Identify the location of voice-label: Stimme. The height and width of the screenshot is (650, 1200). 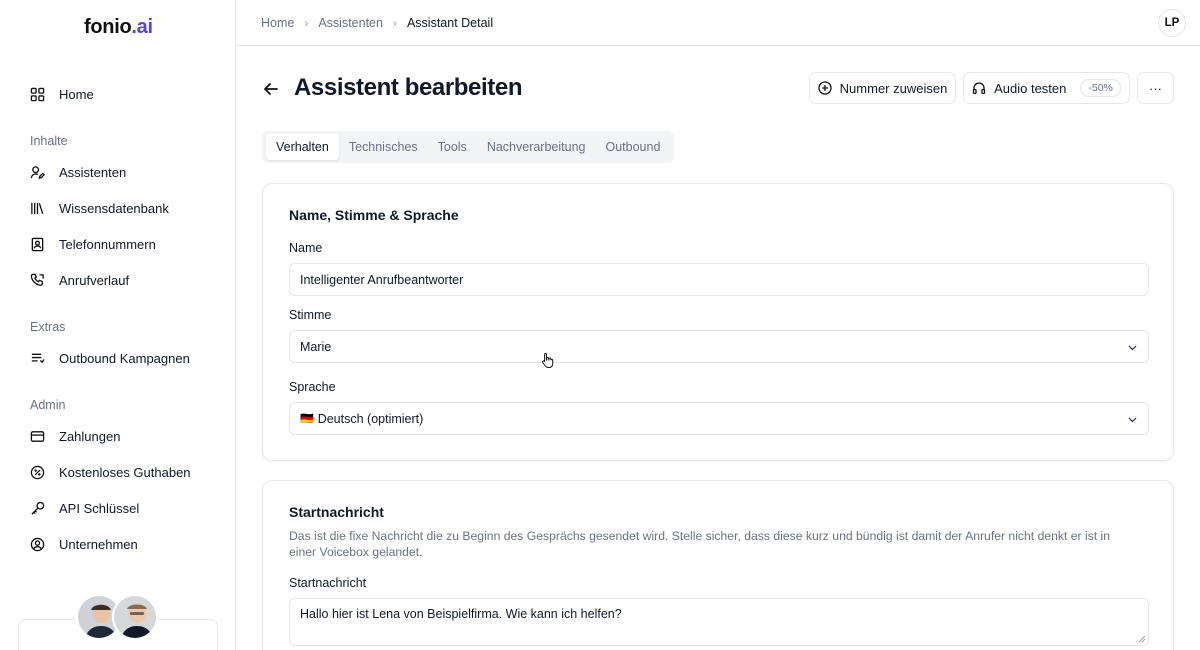
(310, 315).